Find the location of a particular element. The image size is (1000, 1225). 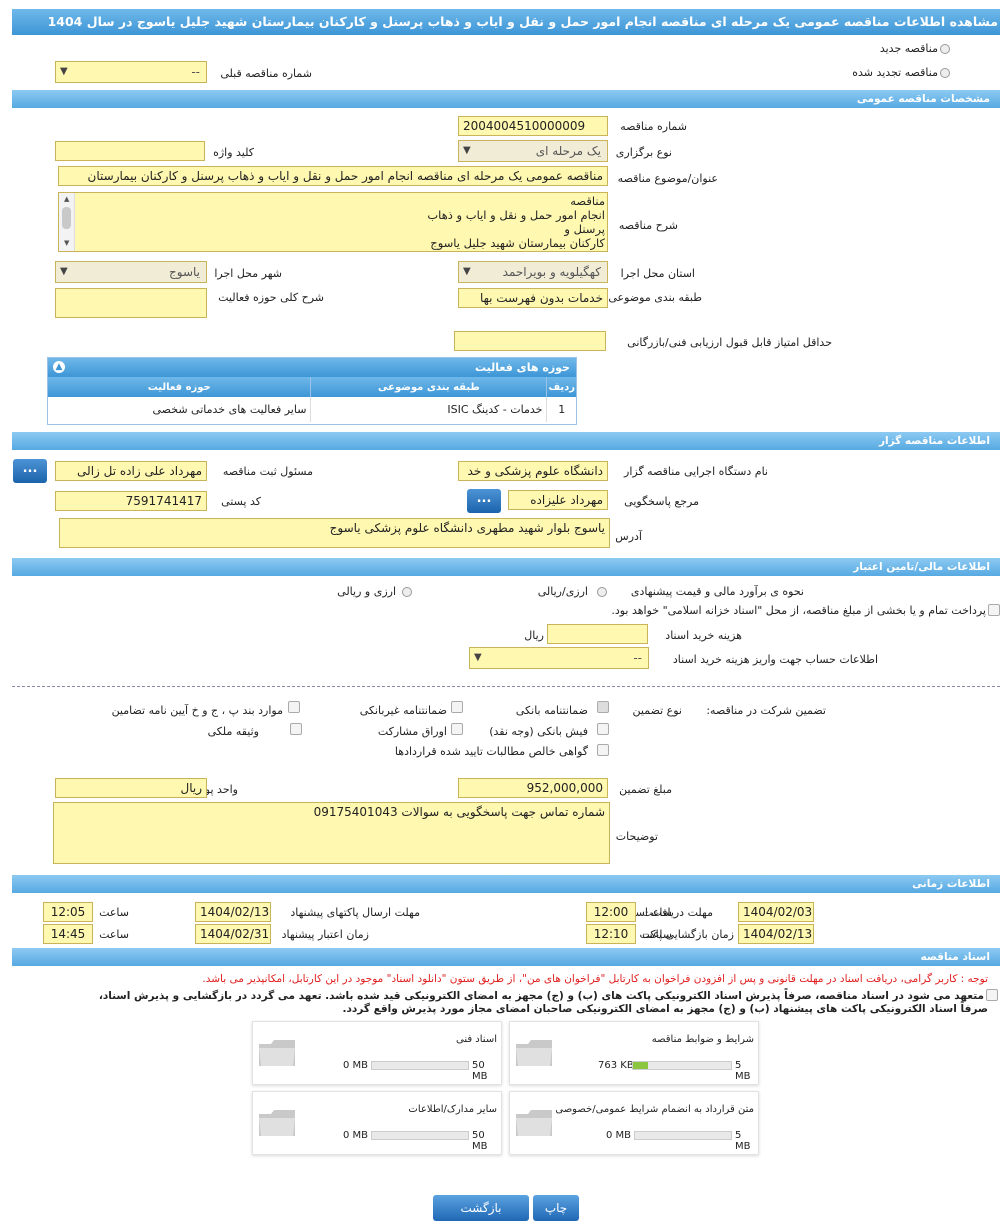

radio-renewed is located at coordinates (945, 73).